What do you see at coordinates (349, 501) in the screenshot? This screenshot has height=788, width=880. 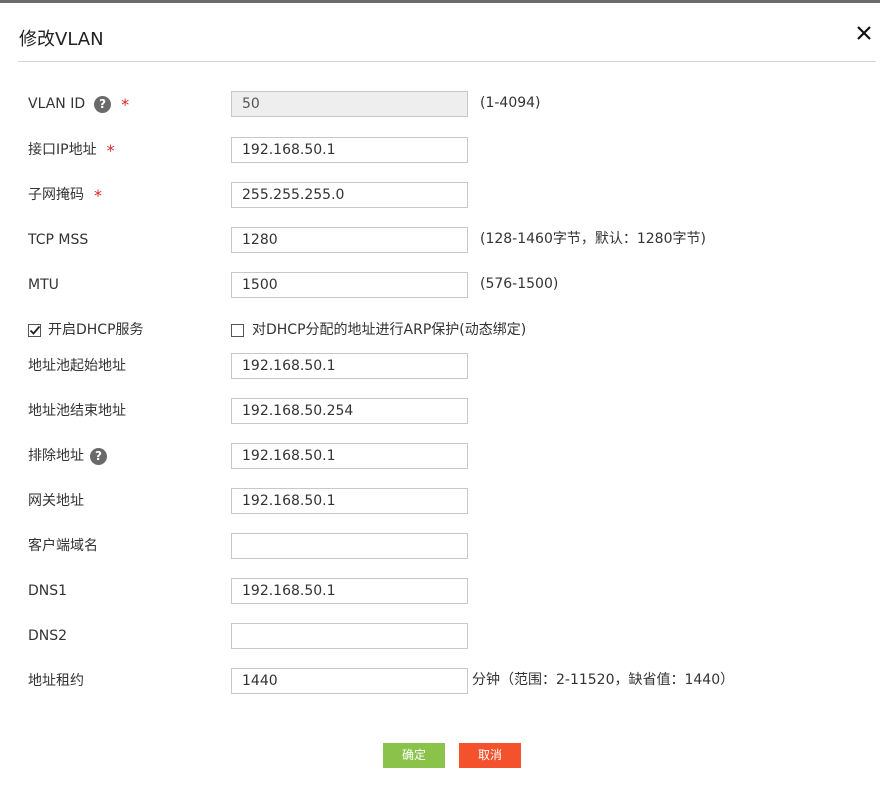 I see `gateway-input` at bounding box center [349, 501].